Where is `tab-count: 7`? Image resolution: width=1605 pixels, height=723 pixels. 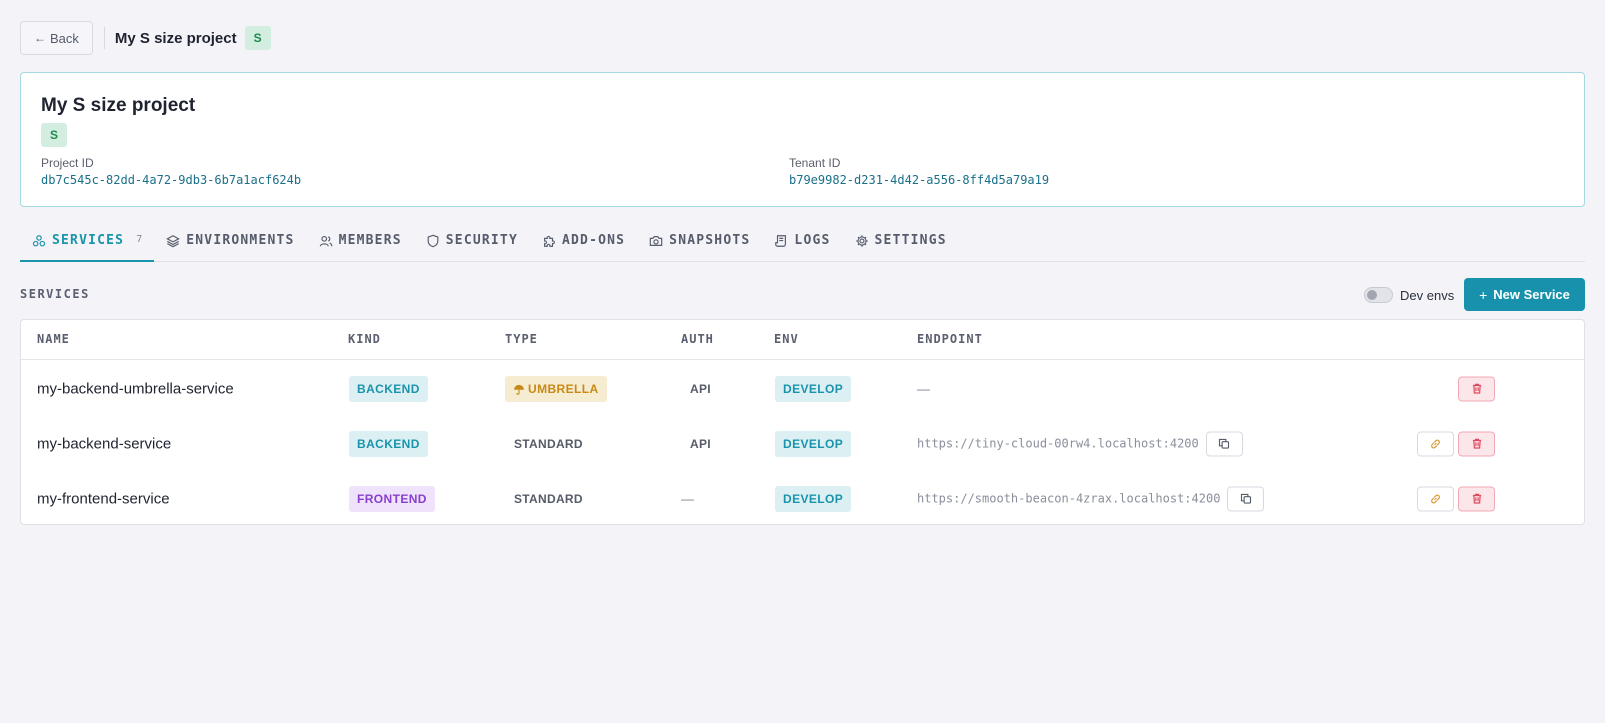 tab-count: 7 is located at coordinates (139, 239).